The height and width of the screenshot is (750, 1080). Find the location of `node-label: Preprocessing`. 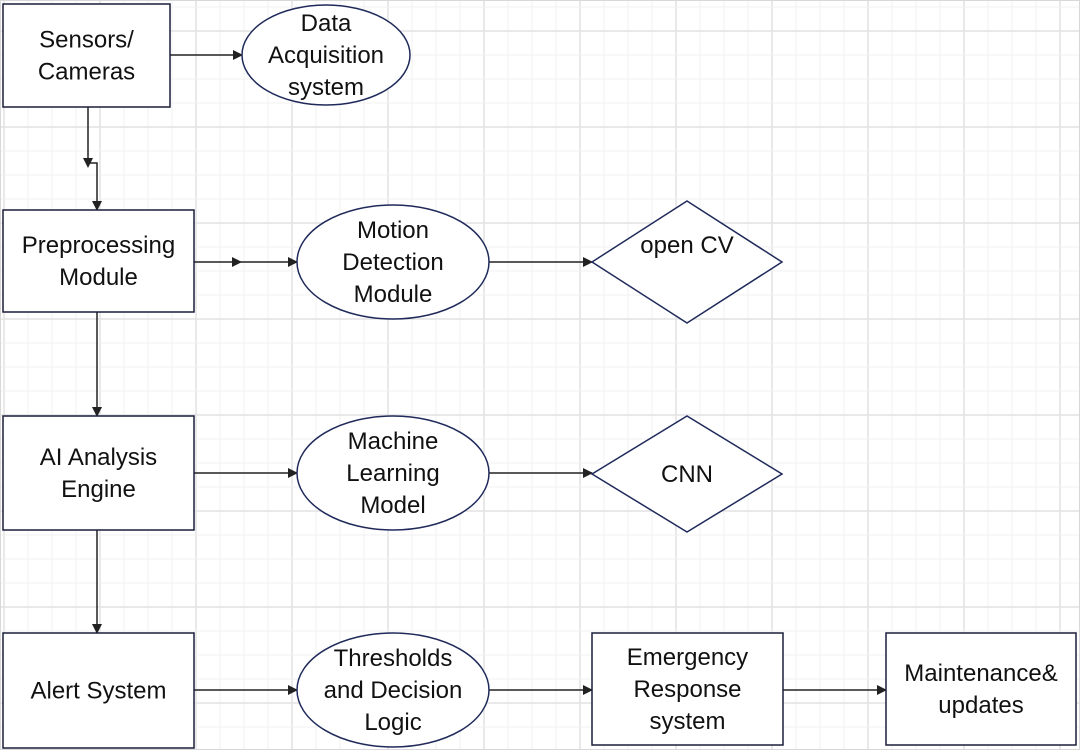

node-label: Preprocessing is located at coordinates (98, 245).